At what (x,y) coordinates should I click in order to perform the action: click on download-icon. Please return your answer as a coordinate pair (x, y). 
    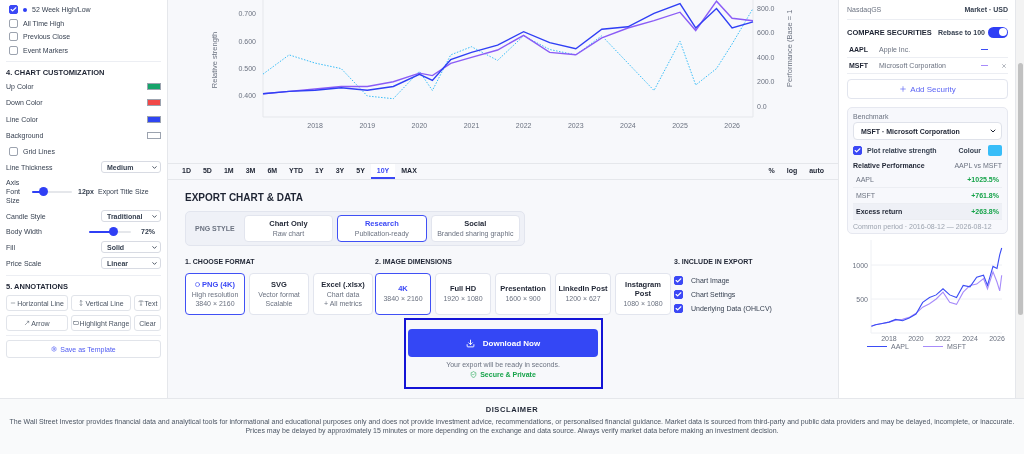
    Looking at the image, I should click on (470, 343).